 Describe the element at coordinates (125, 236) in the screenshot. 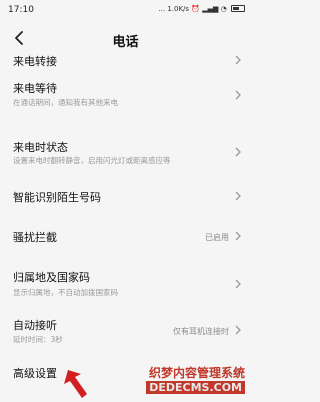

I see `setting-harassment-block: 骚扰拦截 已启用` at that location.